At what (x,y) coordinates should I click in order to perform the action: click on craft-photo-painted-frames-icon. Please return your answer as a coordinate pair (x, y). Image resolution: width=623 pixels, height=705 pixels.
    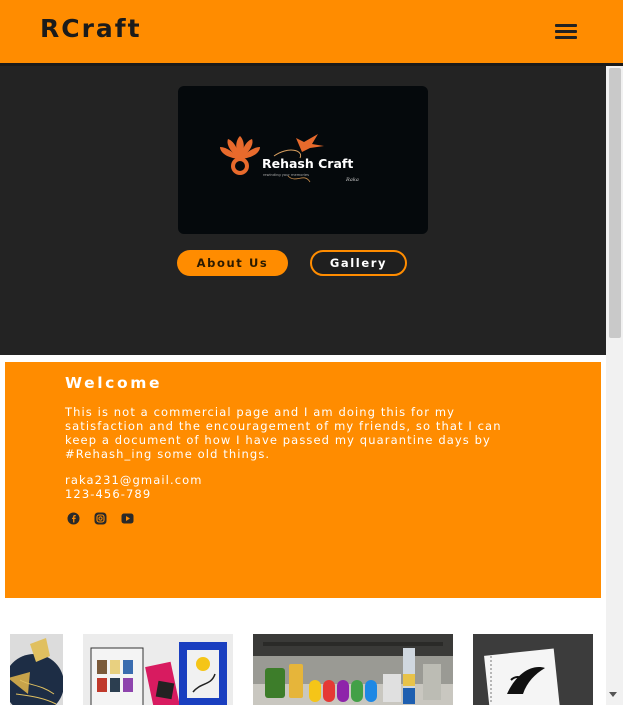
    Looking at the image, I should click on (158, 669).